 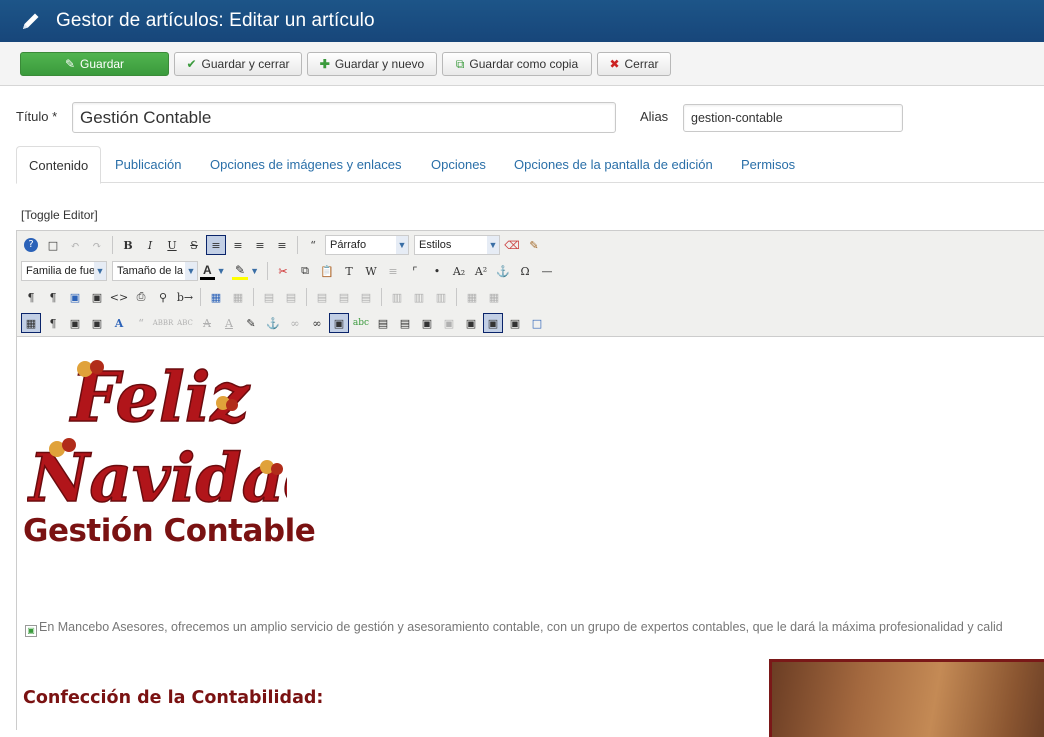 What do you see at coordinates (148, 164) in the screenshot?
I see `tab-publicacion: Publicación` at bounding box center [148, 164].